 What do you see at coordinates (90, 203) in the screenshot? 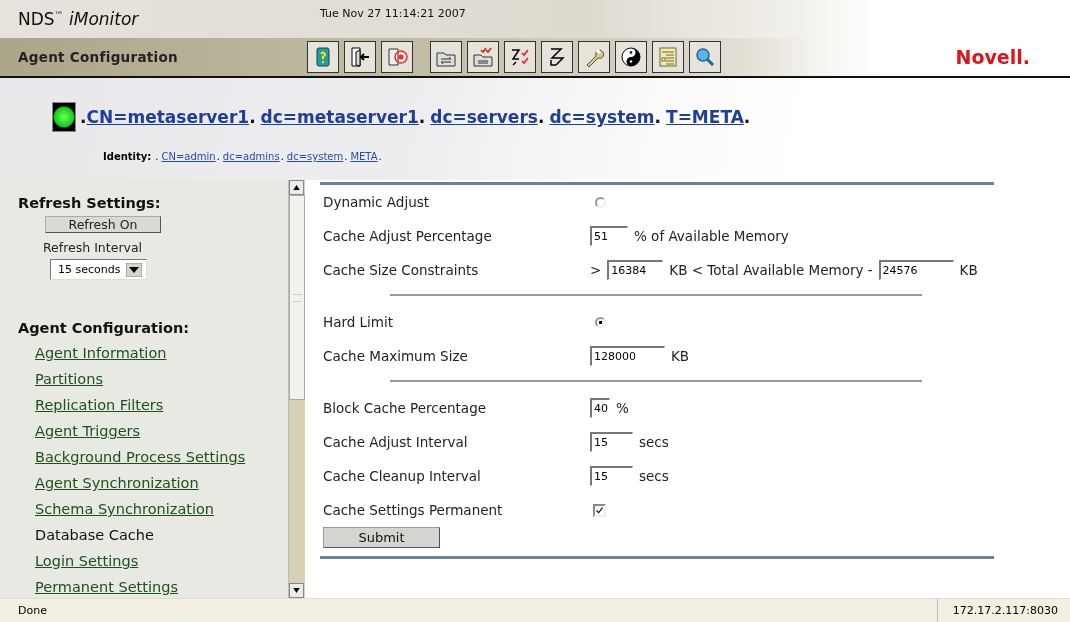
I see `section-heading: Refresh Settings:` at bounding box center [90, 203].